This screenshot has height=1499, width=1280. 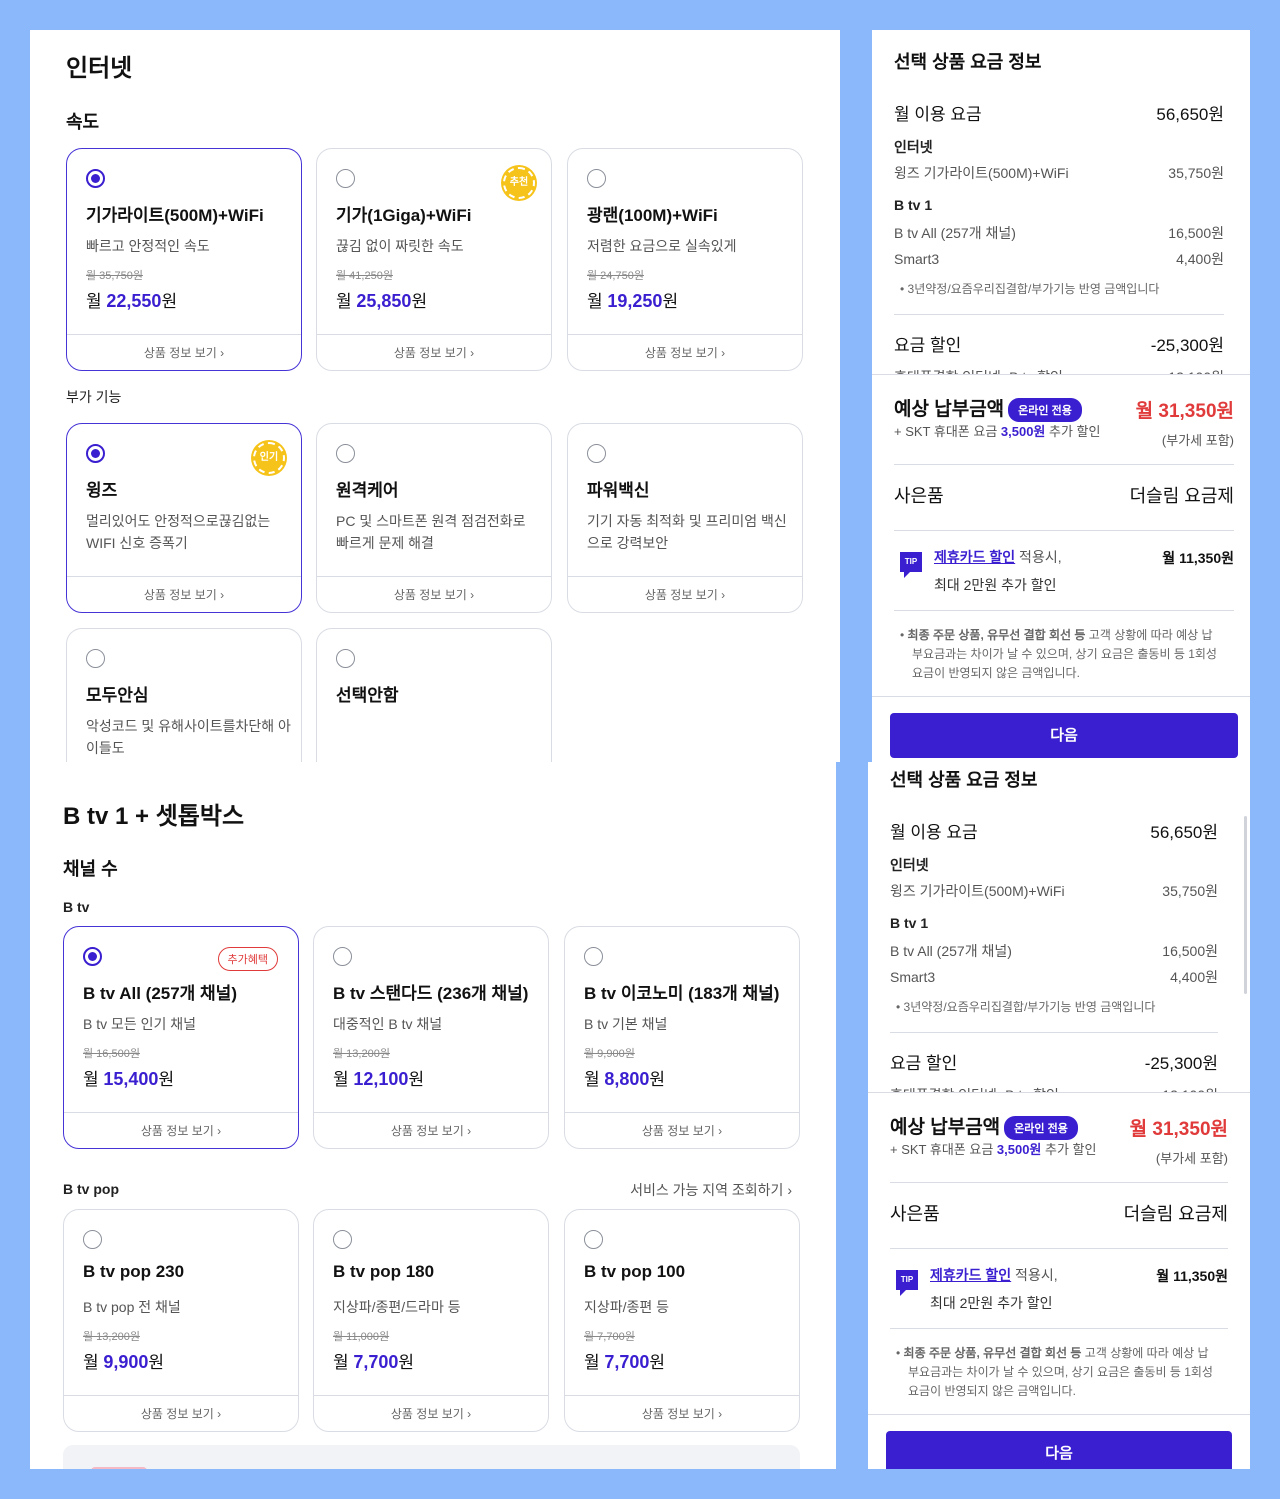 I want to click on original-price: 월 41,250원, so click(x=364, y=276).